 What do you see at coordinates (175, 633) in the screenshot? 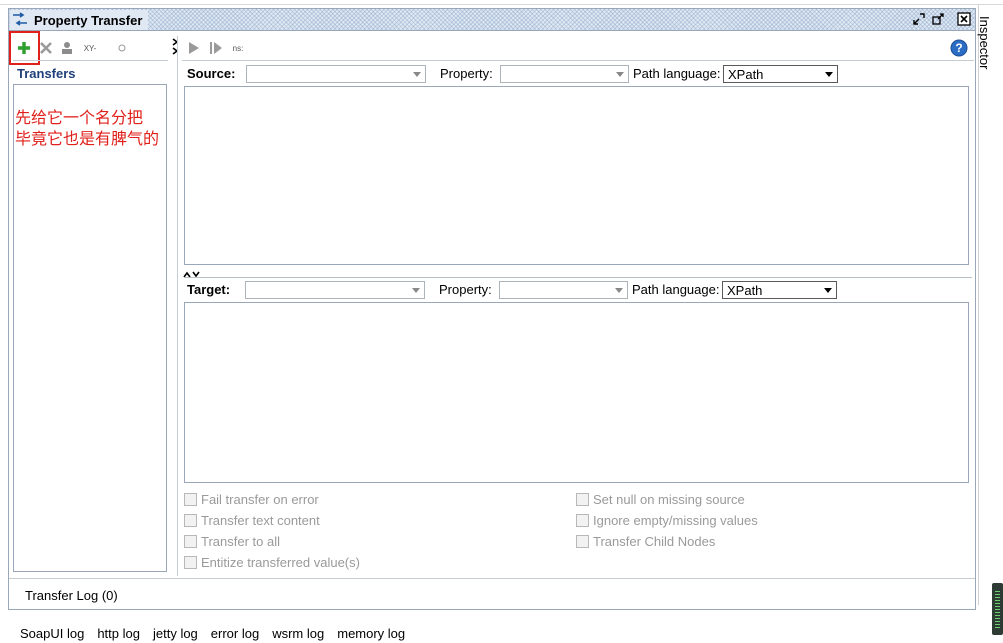
I see `jetty-log-tab: jetty log` at bounding box center [175, 633].